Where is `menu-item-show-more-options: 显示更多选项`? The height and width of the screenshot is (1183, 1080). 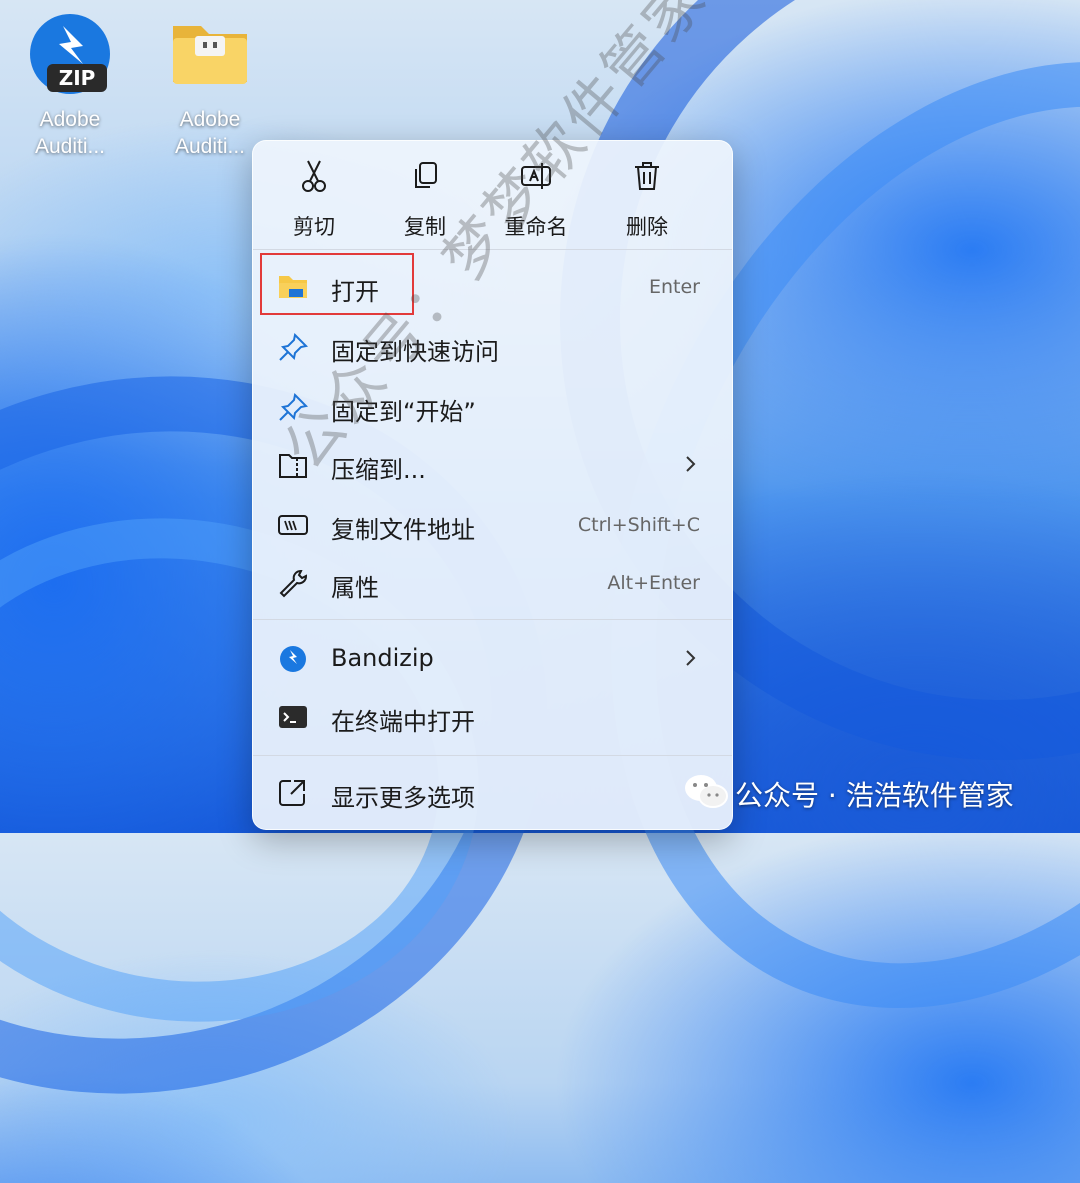 menu-item-show-more-options: 显示更多选项 is located at coordinates (492, 793).